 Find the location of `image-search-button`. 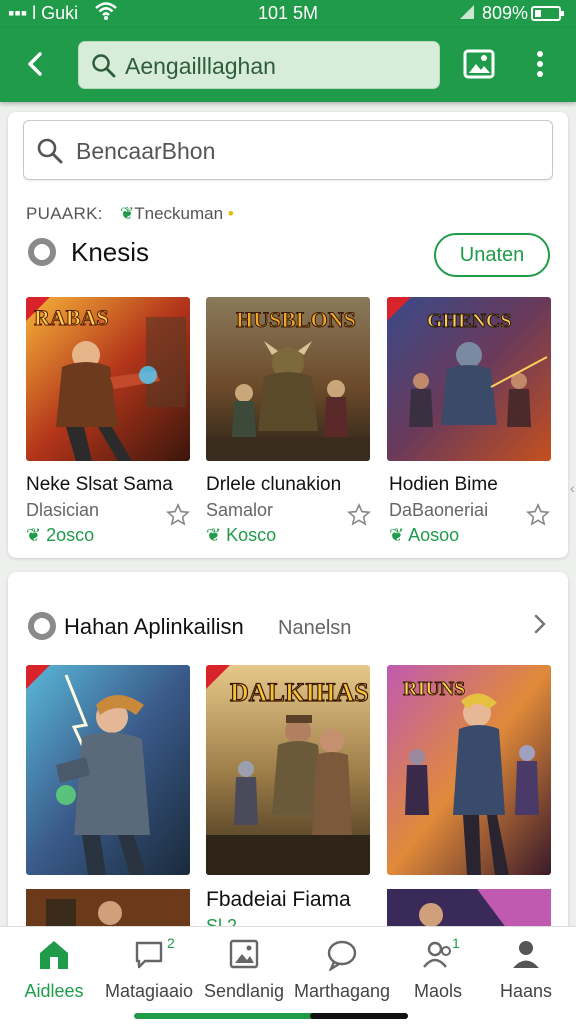

image-search-button is located at coordinates (479, 64).